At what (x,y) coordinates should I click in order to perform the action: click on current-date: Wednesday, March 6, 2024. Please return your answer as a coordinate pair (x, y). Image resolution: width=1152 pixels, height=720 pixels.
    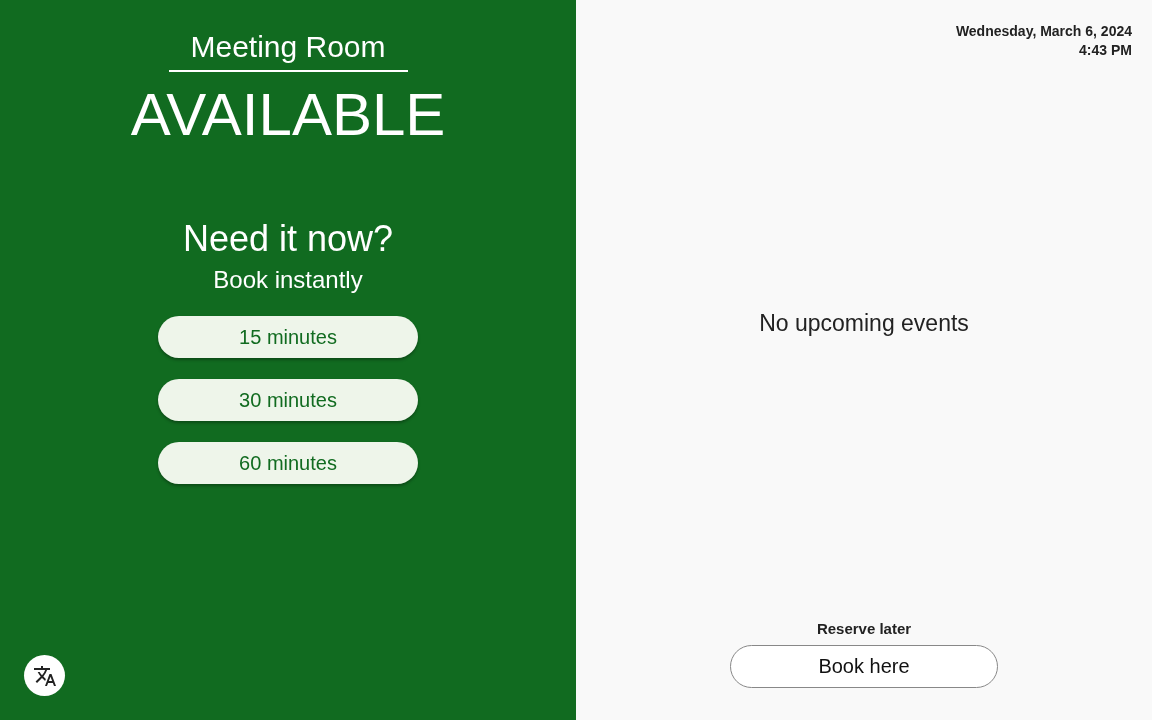
    Looking at the image, I should click on (1043, 31).